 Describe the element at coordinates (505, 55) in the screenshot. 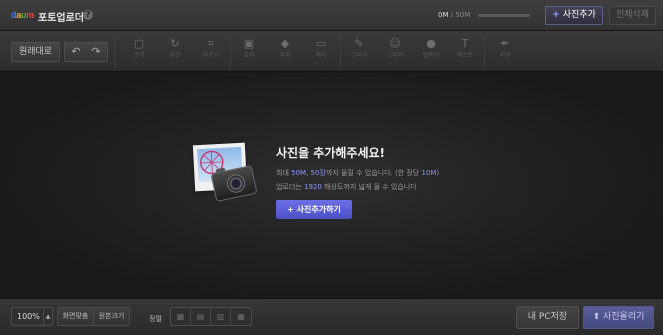

I see `tool-label: 서명` at that location.